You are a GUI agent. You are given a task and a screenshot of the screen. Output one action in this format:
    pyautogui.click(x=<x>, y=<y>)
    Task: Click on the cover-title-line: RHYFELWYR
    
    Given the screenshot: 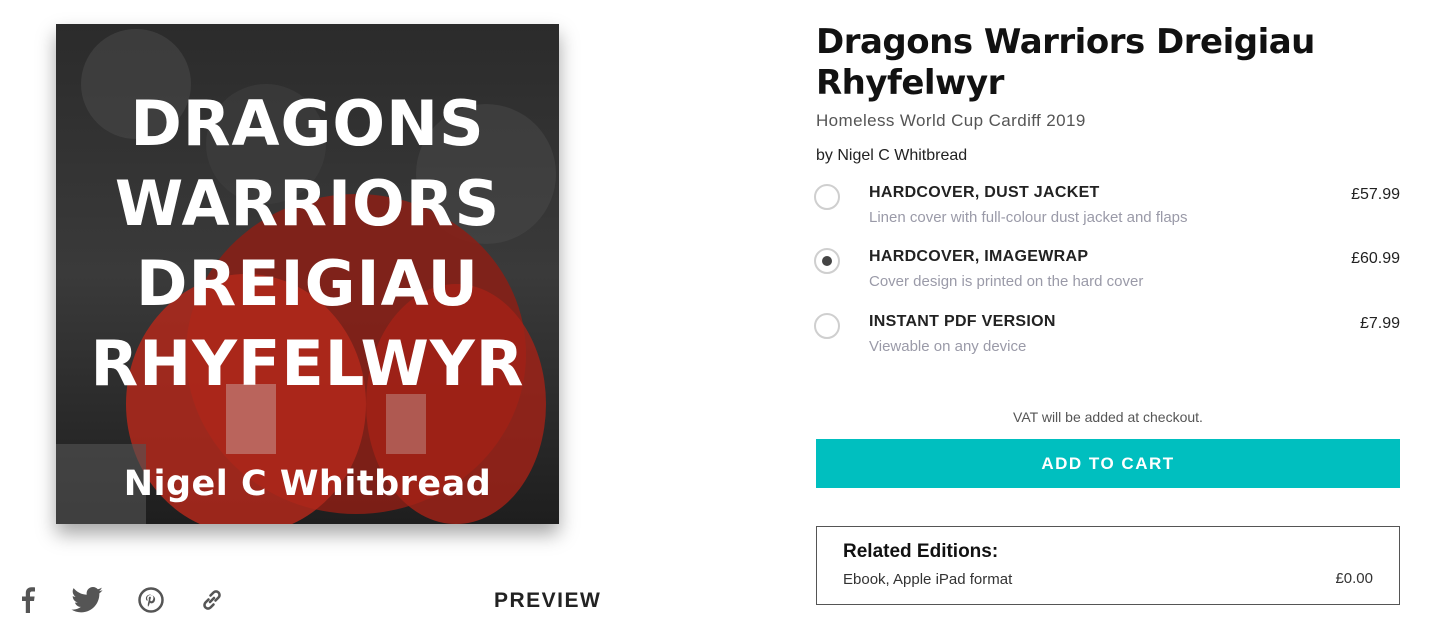 What is the action you would take?
    pyautogui.click(x=307, y=363)
    